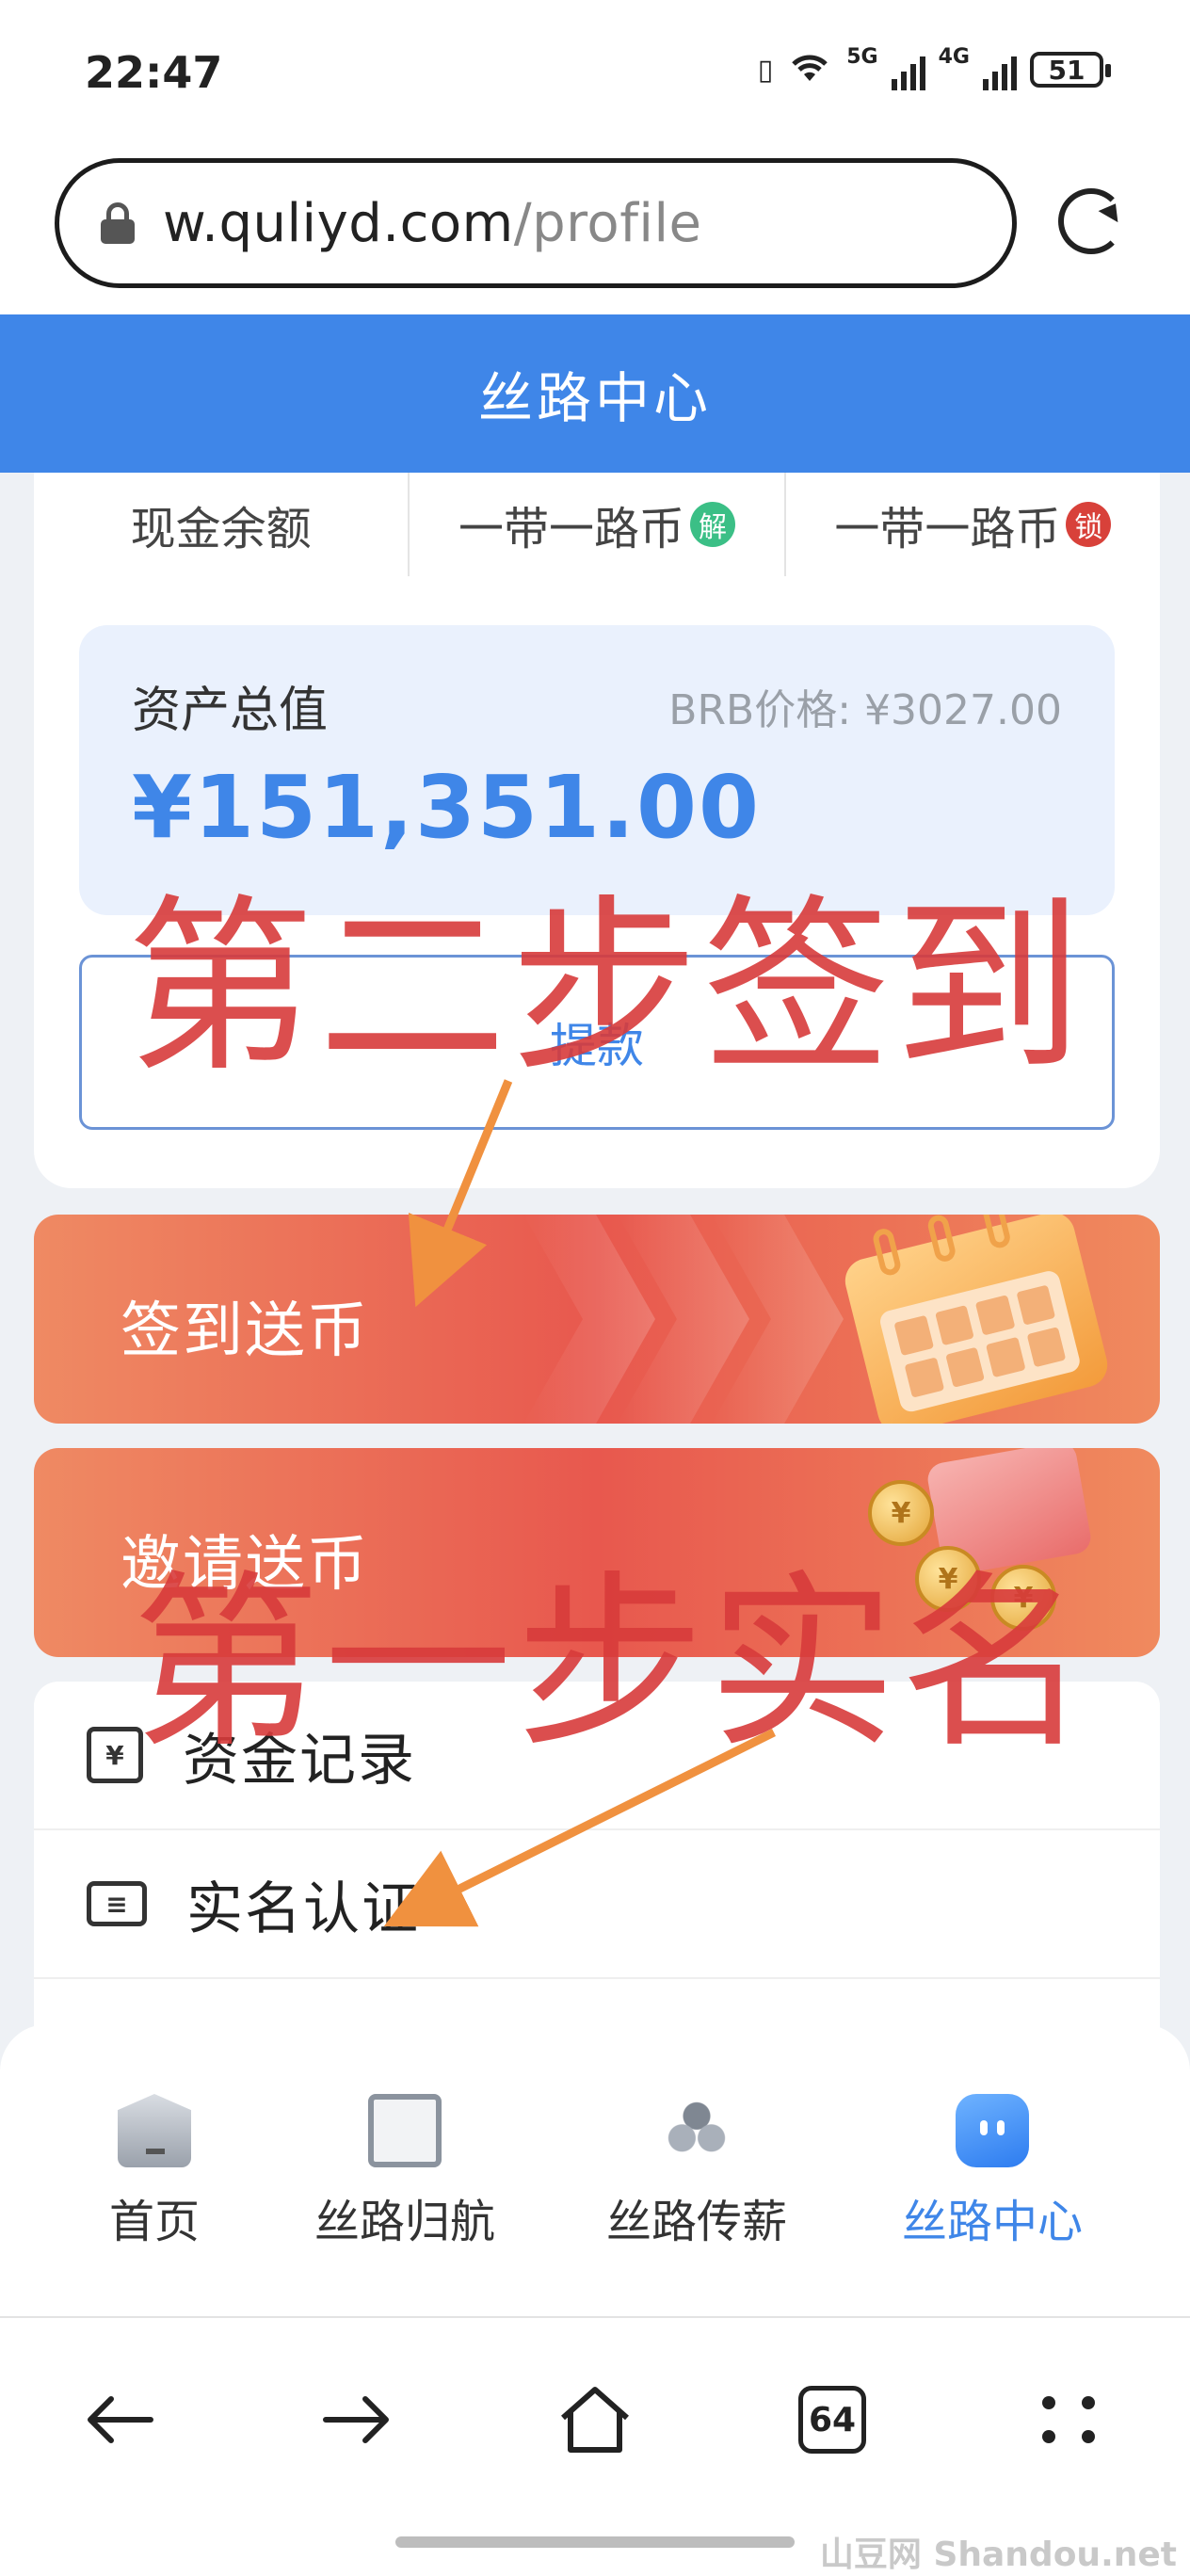 Image resolution: width=1190 pixels, height=2576 pixels. Describe the element at coordinates (998, 2555) in the screenshot. I see `watermark: 山豆网 Shandou.net` at that location.